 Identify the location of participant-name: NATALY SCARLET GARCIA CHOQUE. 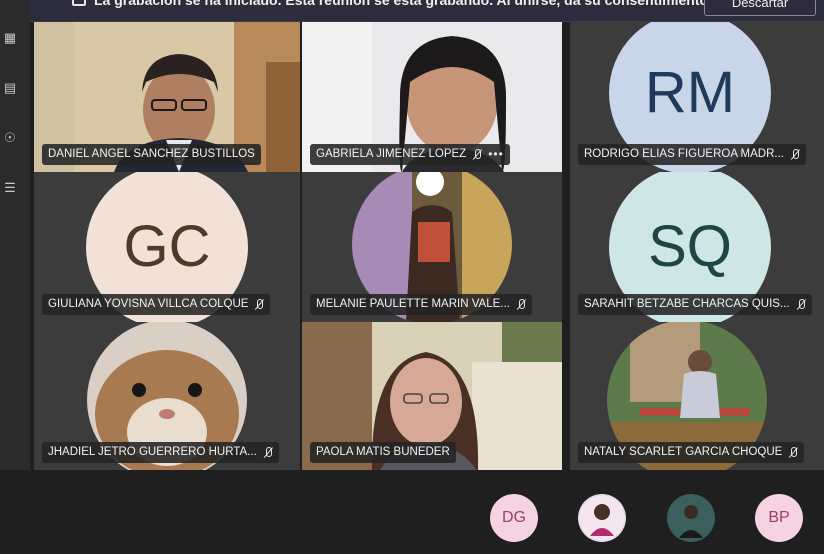
(683, 452).